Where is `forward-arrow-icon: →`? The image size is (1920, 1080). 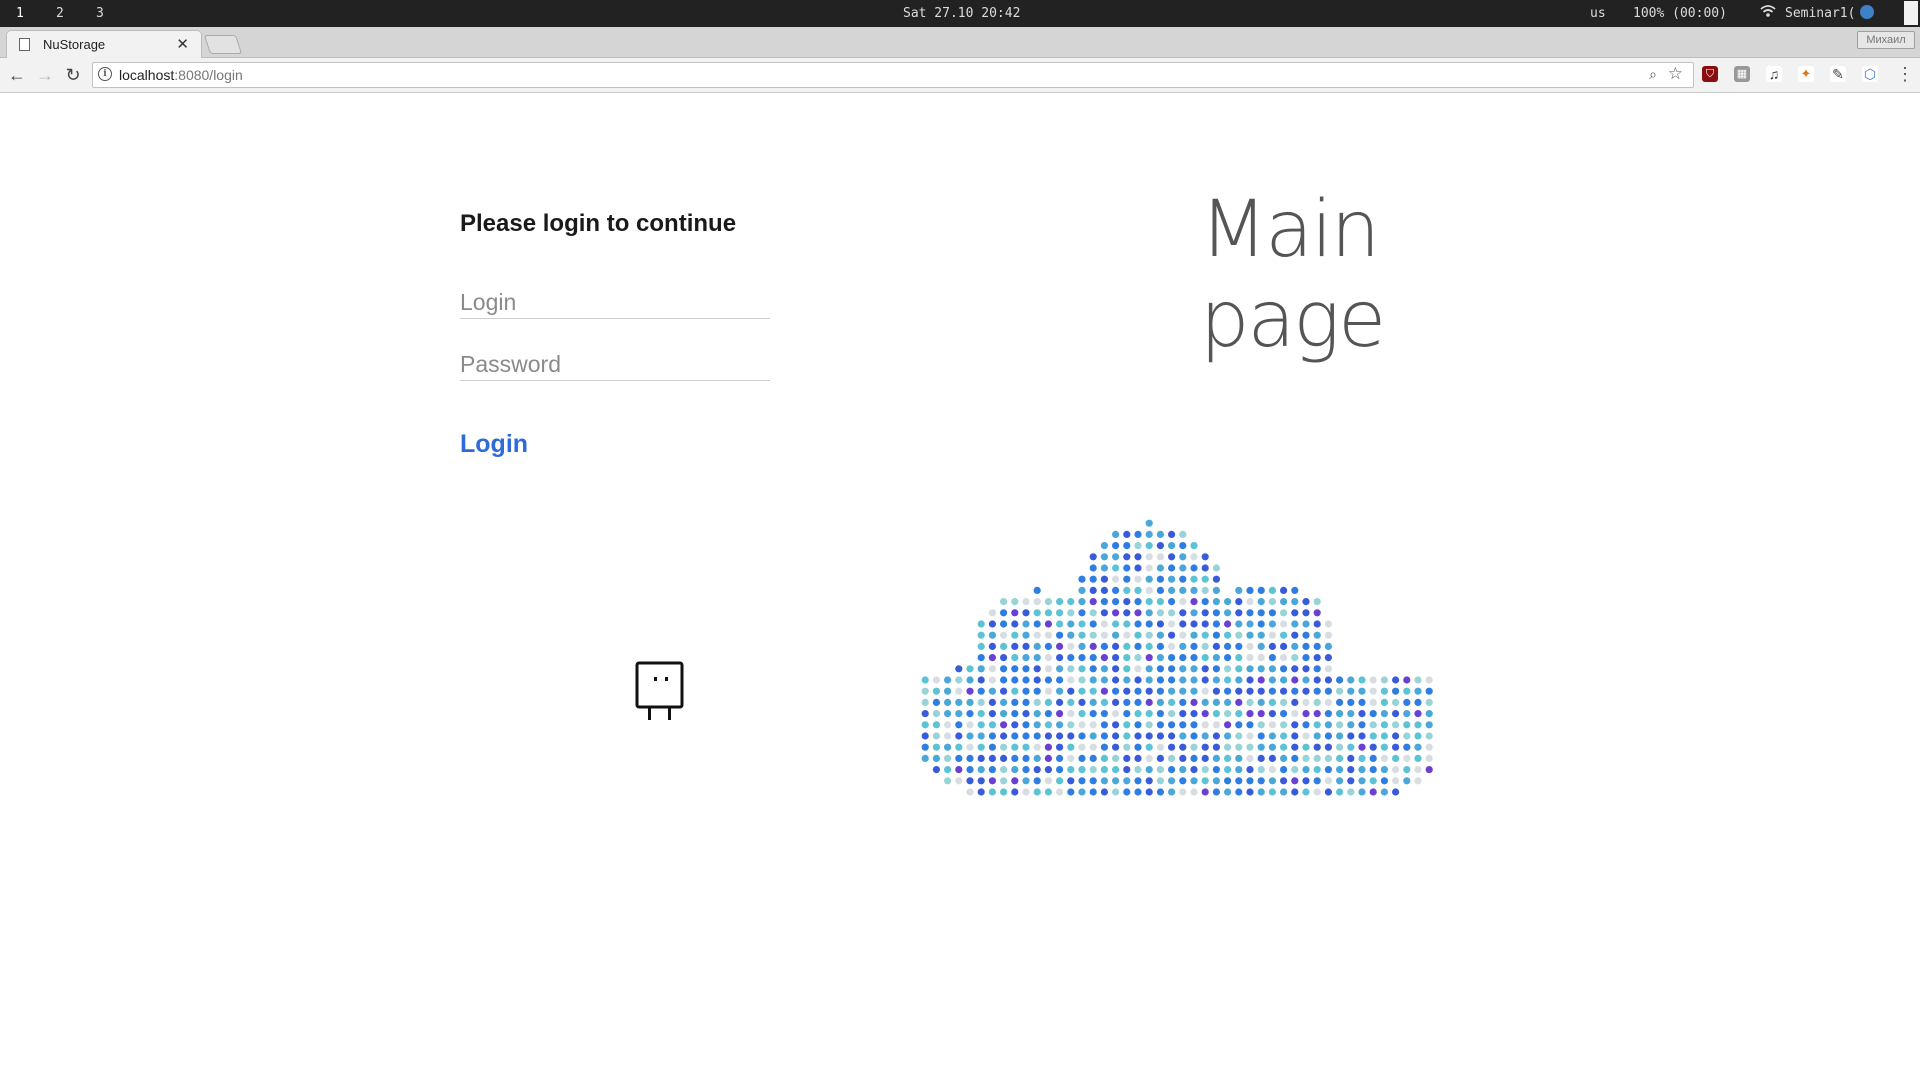 forward-arrow-icon: → is located at coordinates (45, 75).